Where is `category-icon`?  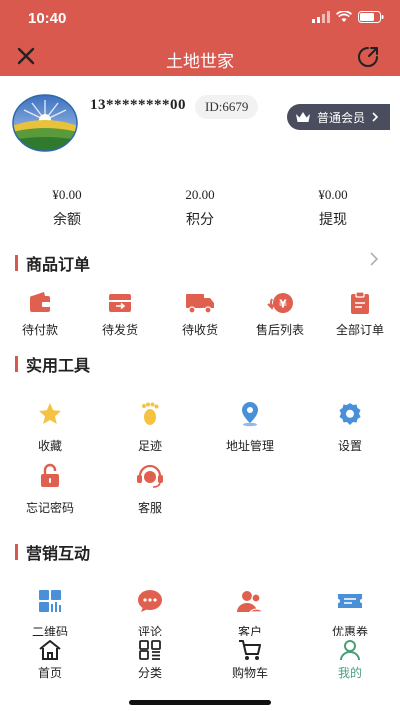
category-icon is located at coordinates (150, 650).